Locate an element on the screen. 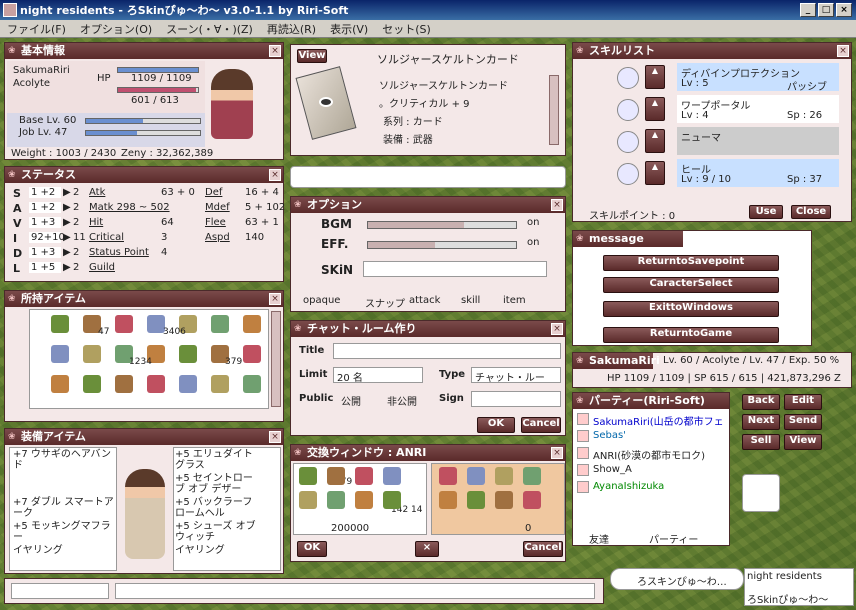  skill-row: ニューマ is located at coordinates (758, 141).